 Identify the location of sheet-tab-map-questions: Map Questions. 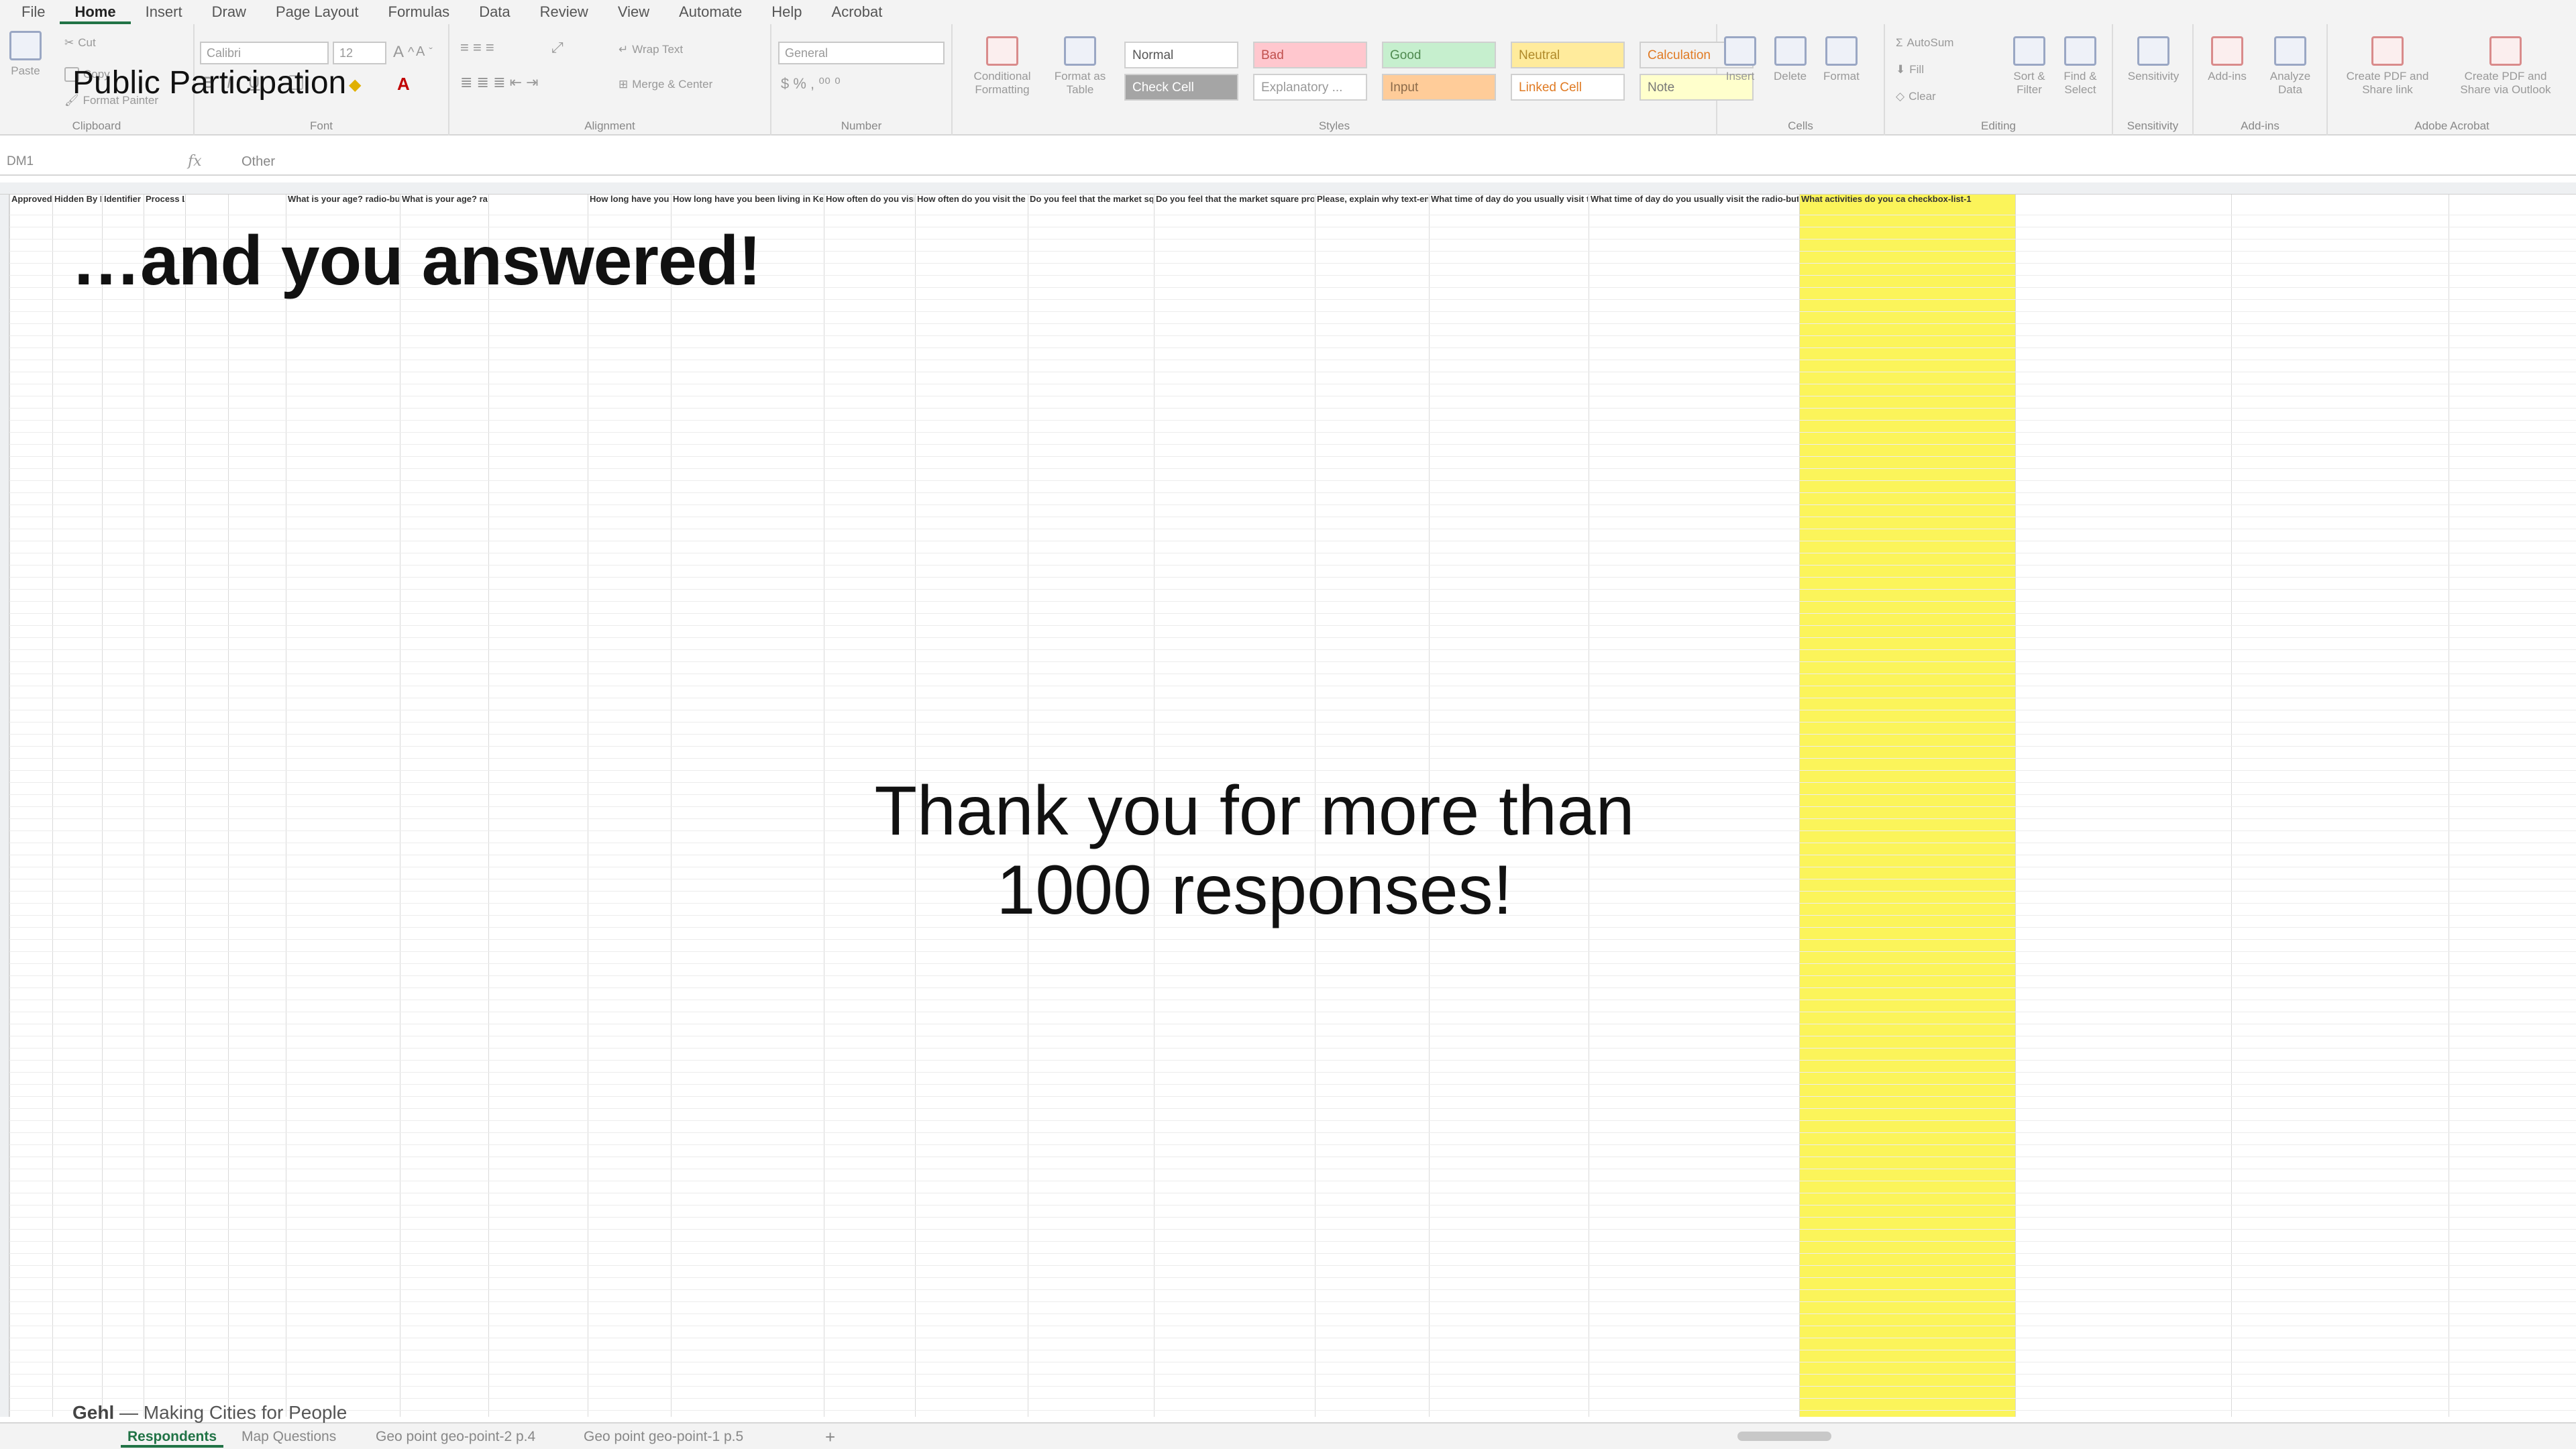
(289, 1437).